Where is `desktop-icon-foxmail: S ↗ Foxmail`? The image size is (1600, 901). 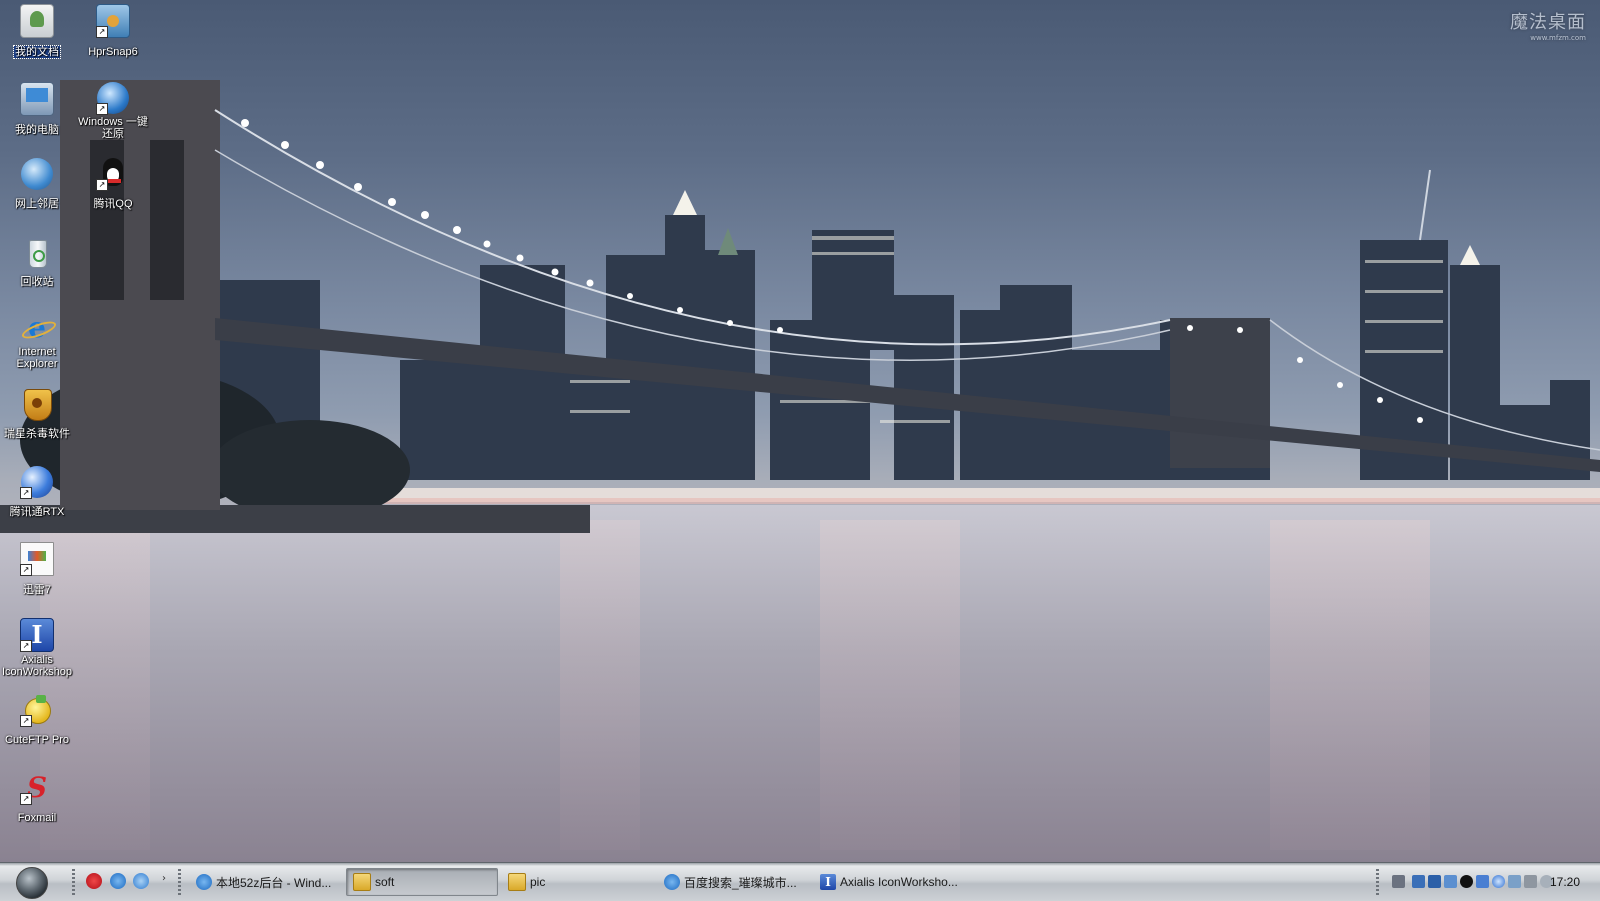
desktop-icon-foxmail: S ↗ Foxmail is located at coordinates (37, 798).